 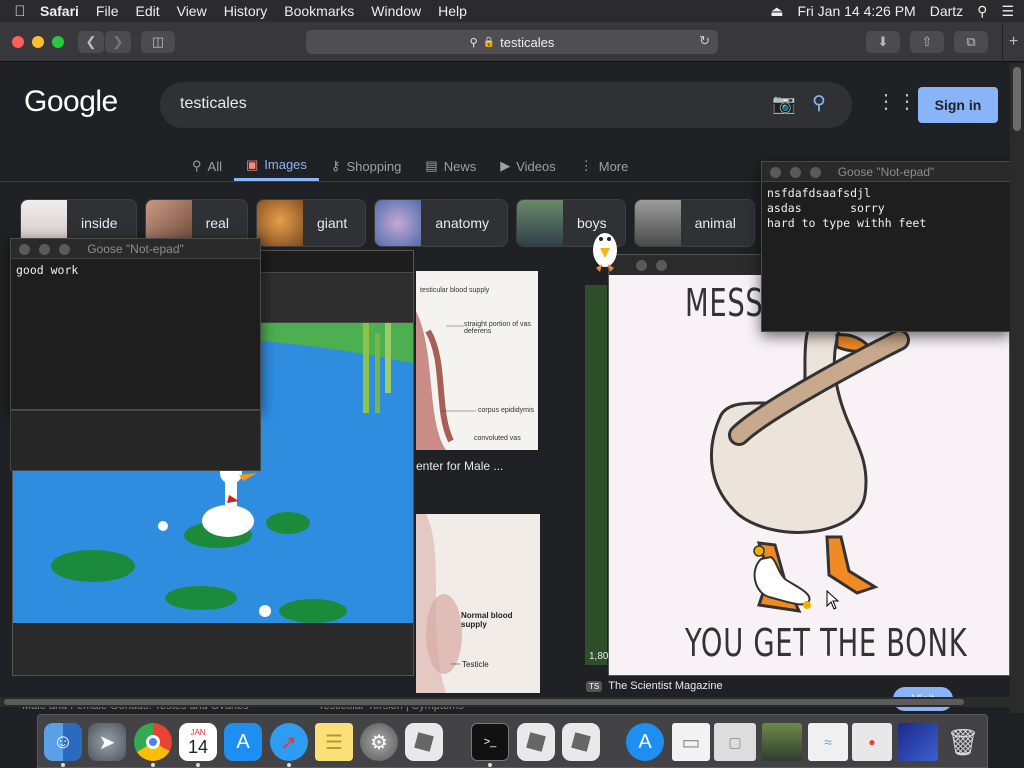 I want to click on menubar-user: Dartz, so click(x=946, y=11).